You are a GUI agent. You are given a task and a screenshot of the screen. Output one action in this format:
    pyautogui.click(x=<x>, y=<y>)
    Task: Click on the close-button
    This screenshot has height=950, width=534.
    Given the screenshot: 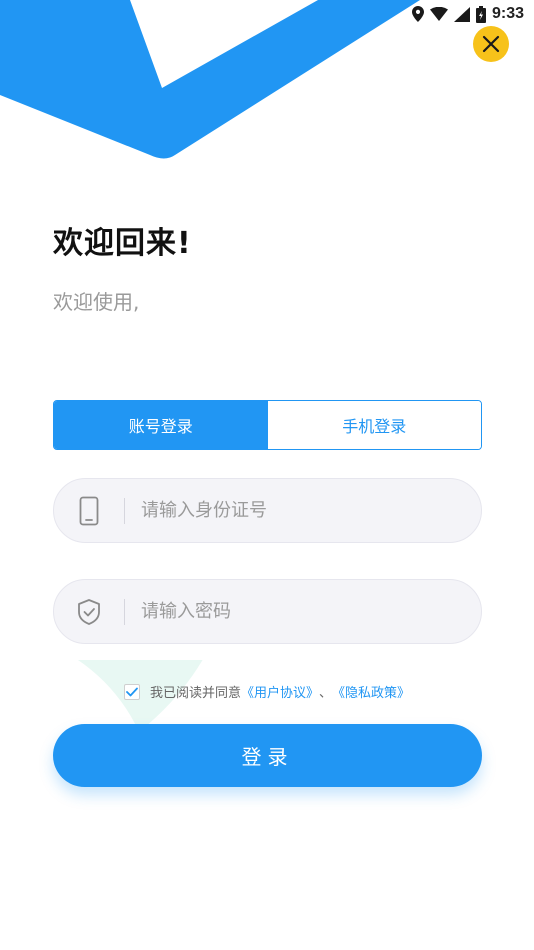 What is the action you would take?
    pyautogui.click(x=491, y=44)
    